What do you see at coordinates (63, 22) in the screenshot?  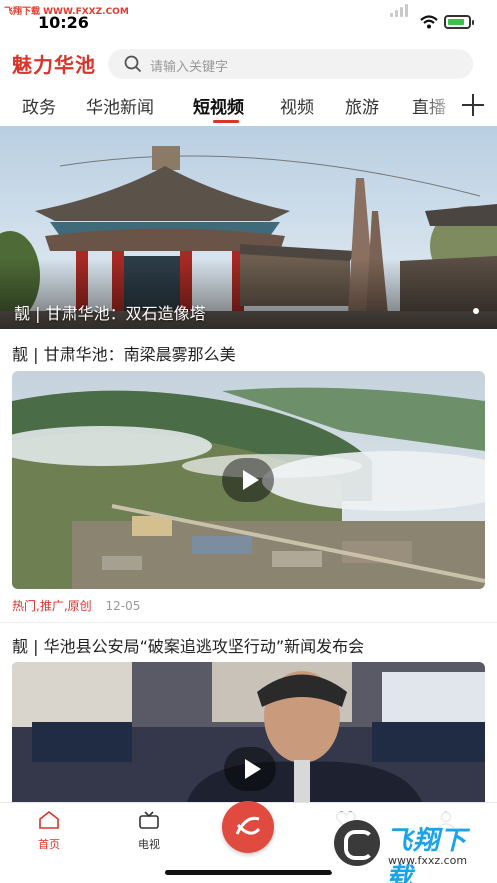 I see `status-time: 10:26` at bounding box center [63, 22].